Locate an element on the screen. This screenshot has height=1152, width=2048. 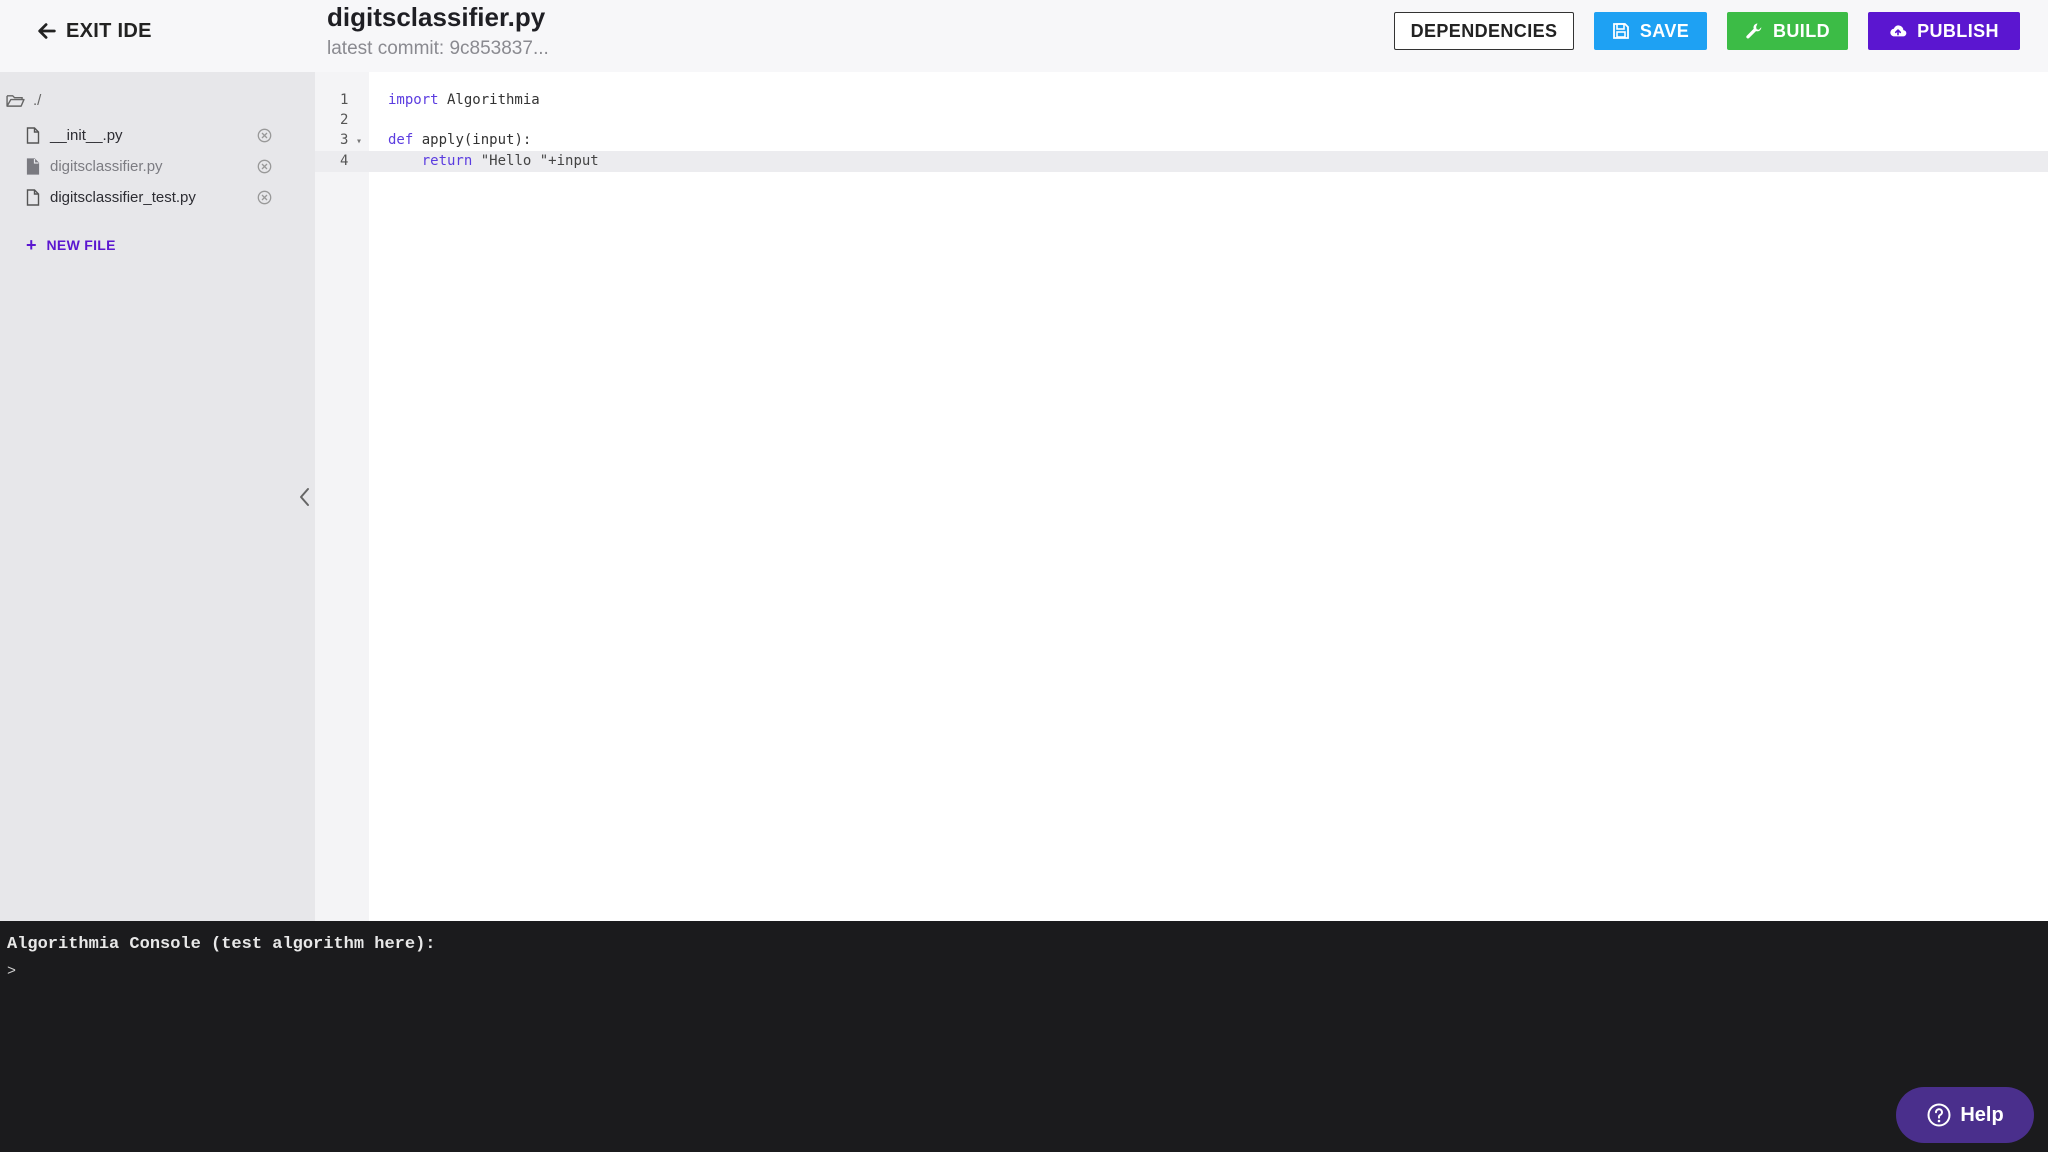
file-item-digitsclassifier-test: digitsclassifier_test.py is located at coordinates (151, 197).